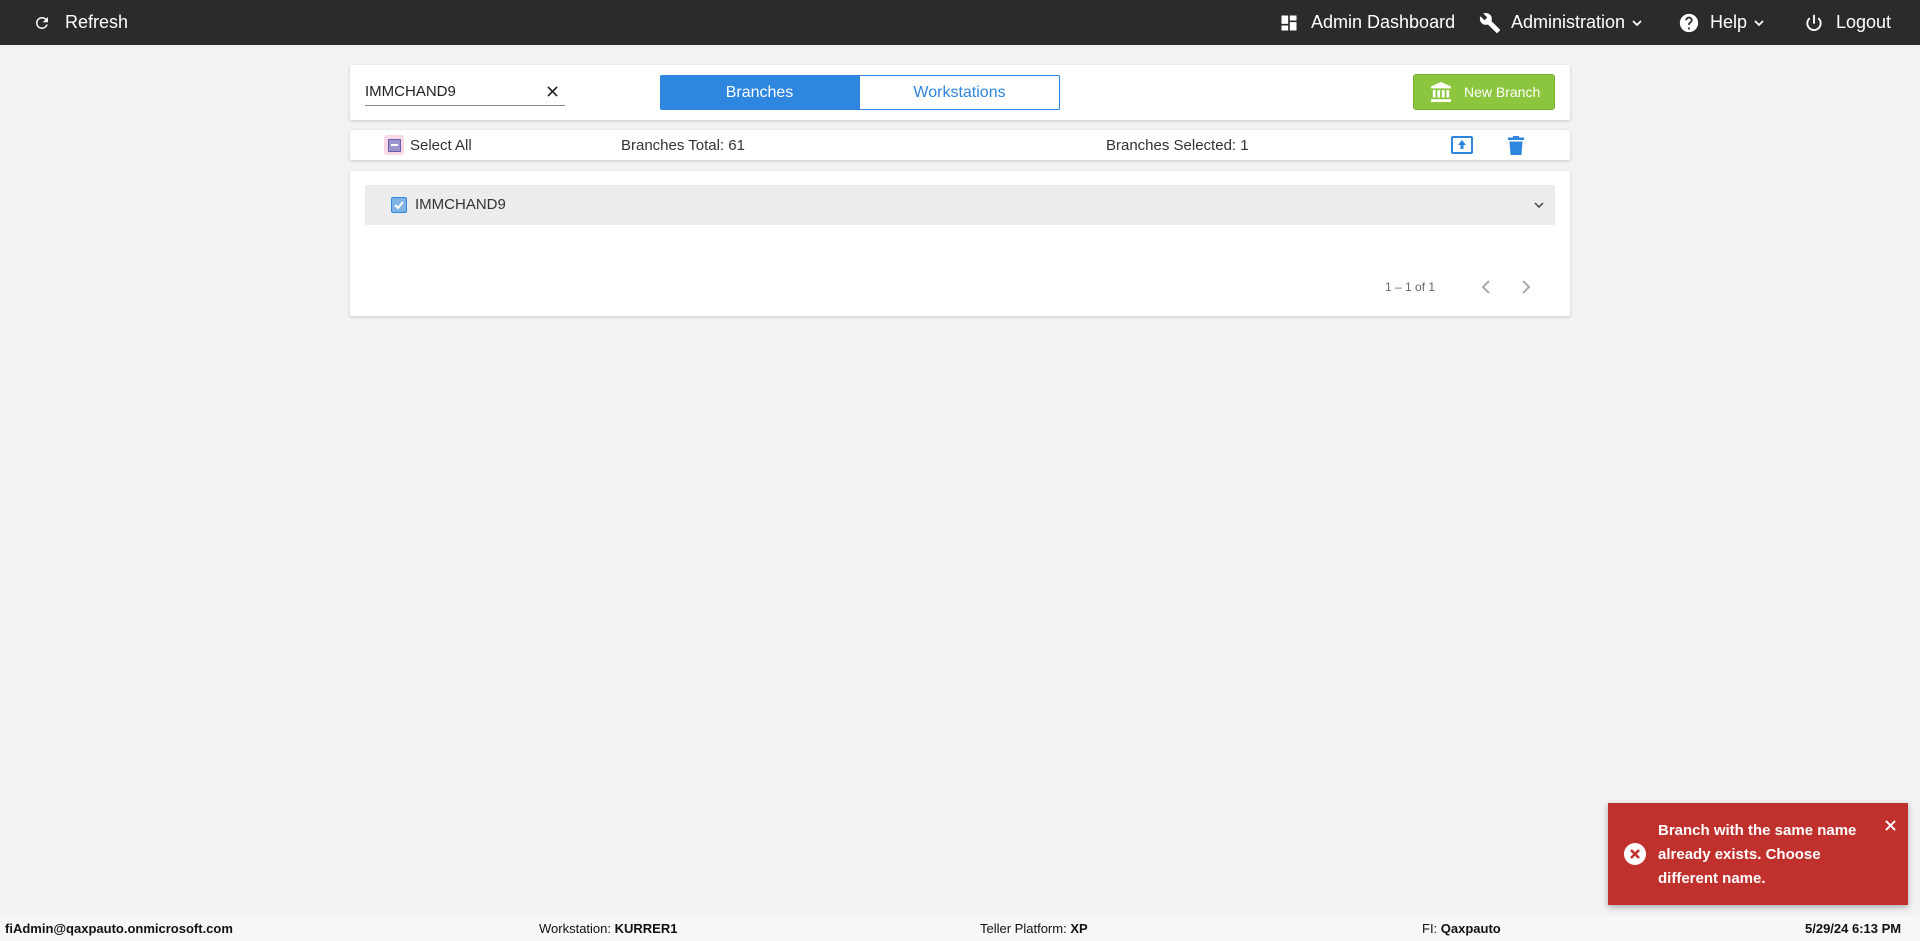  I want to click on help-menu: Help, so click(1721, 22).